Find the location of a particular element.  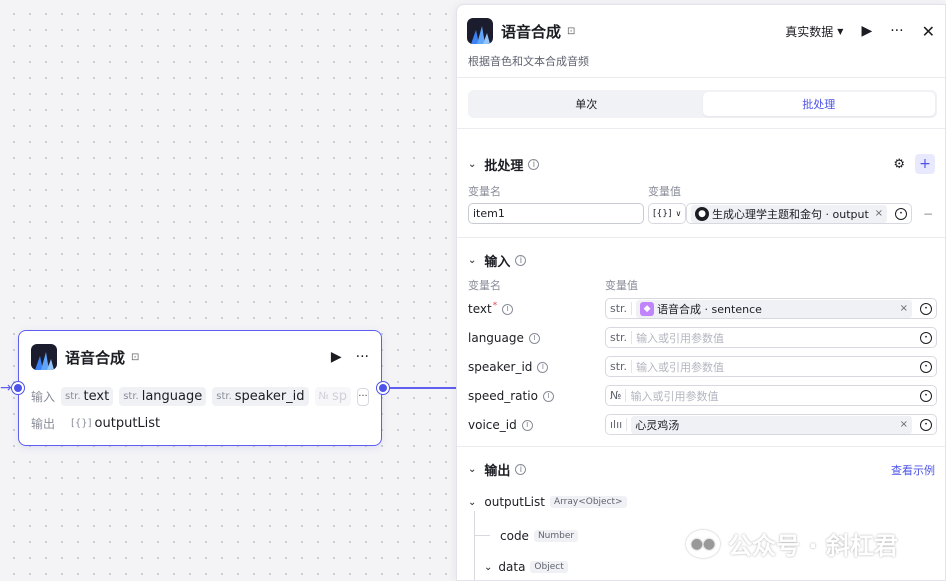

panel-more-icon: ··· is located at coordinates (896, 31).